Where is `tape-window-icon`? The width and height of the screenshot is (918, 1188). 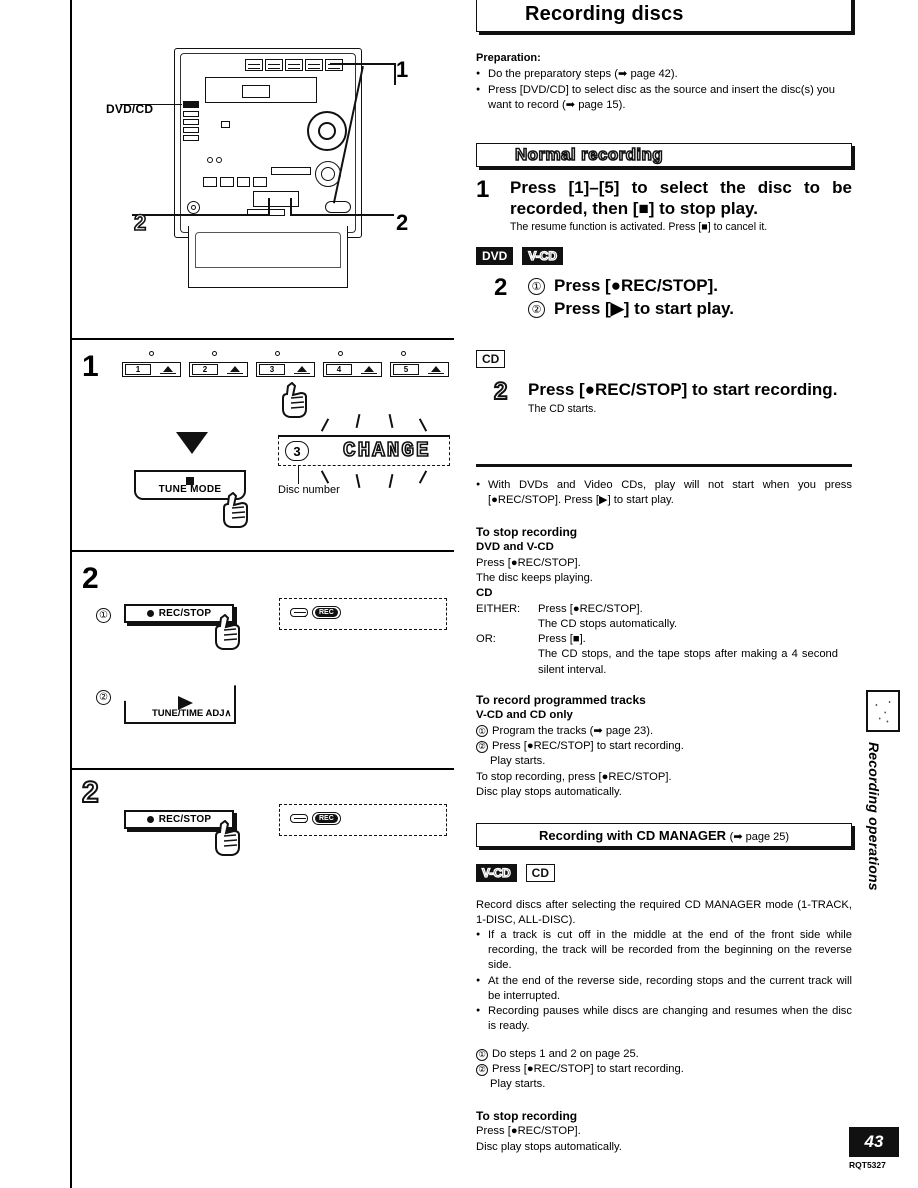 tape-window-icon is located at coordinates (291, 171).